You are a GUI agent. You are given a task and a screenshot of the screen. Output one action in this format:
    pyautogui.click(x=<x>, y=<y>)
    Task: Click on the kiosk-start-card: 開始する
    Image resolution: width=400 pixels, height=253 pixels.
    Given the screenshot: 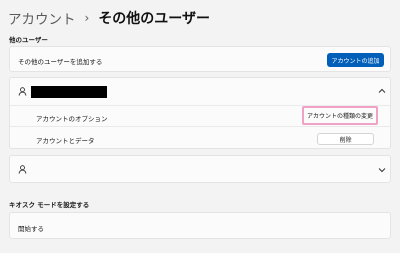 What is the action you would take?
    pyautogui.click(x=200, y=225)
    